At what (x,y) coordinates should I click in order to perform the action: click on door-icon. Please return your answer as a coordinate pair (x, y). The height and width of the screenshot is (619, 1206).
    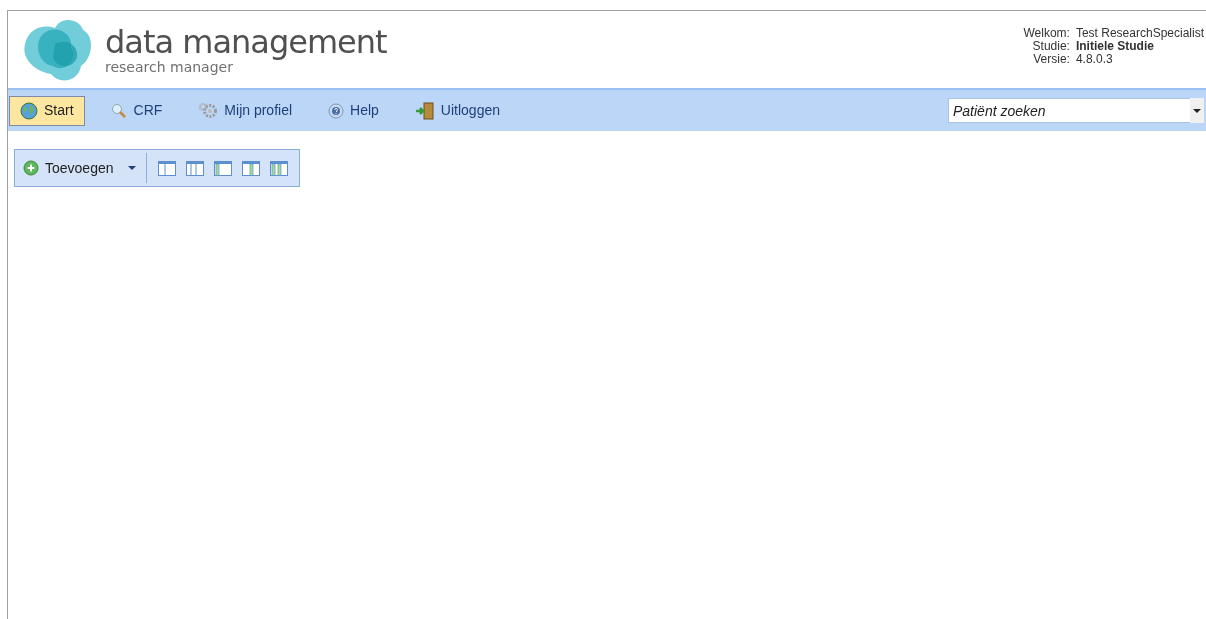
    Looking at the image, I should click on (424, 110).